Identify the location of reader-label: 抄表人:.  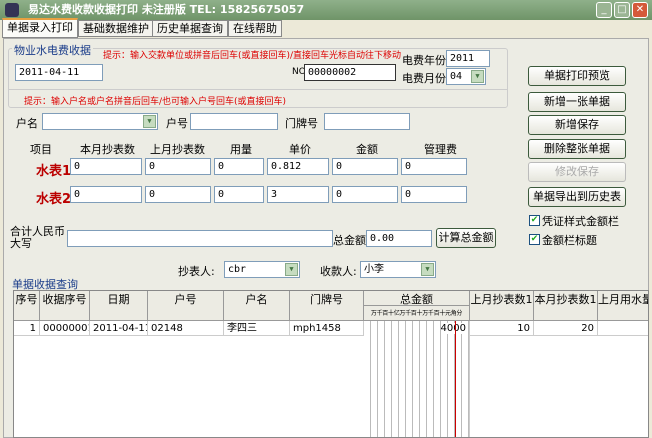
(196, 271).